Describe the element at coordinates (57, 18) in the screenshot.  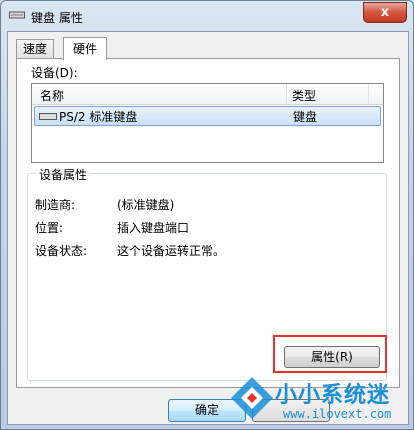
I see `window-title: 键盘 属性` at that location.